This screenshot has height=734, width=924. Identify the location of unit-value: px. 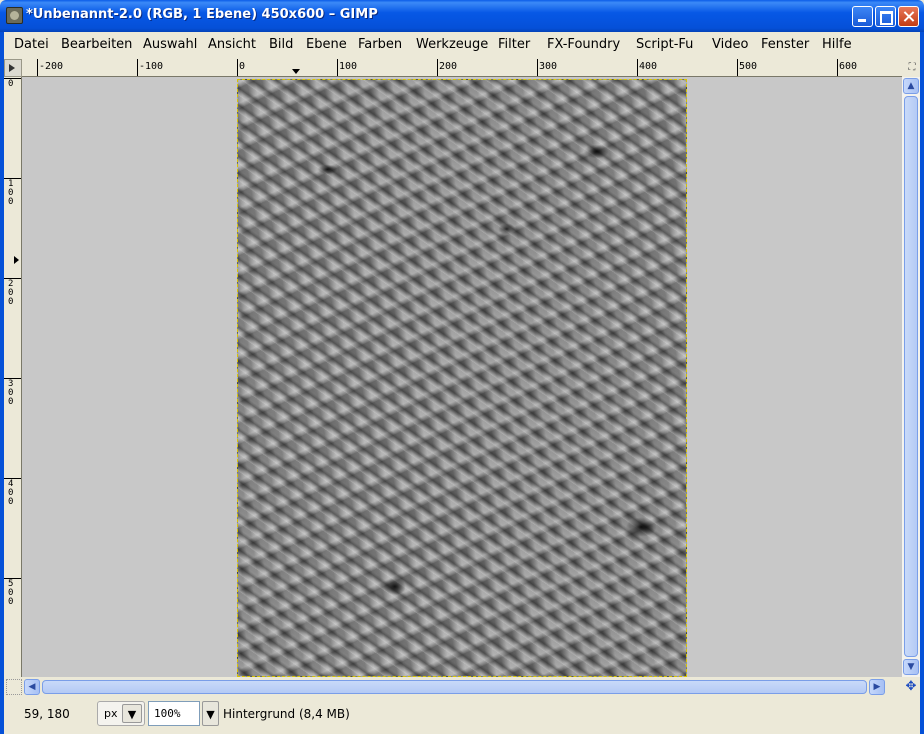
(111, 713).